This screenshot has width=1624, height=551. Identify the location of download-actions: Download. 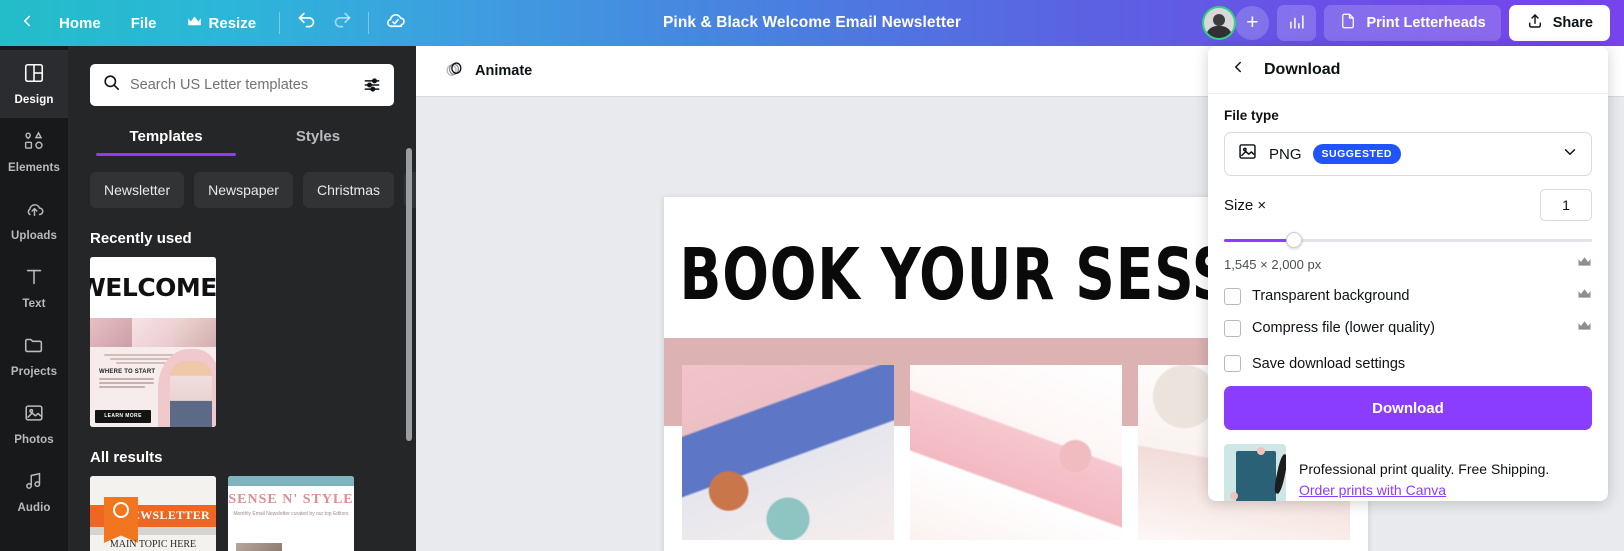
(1408, 406).